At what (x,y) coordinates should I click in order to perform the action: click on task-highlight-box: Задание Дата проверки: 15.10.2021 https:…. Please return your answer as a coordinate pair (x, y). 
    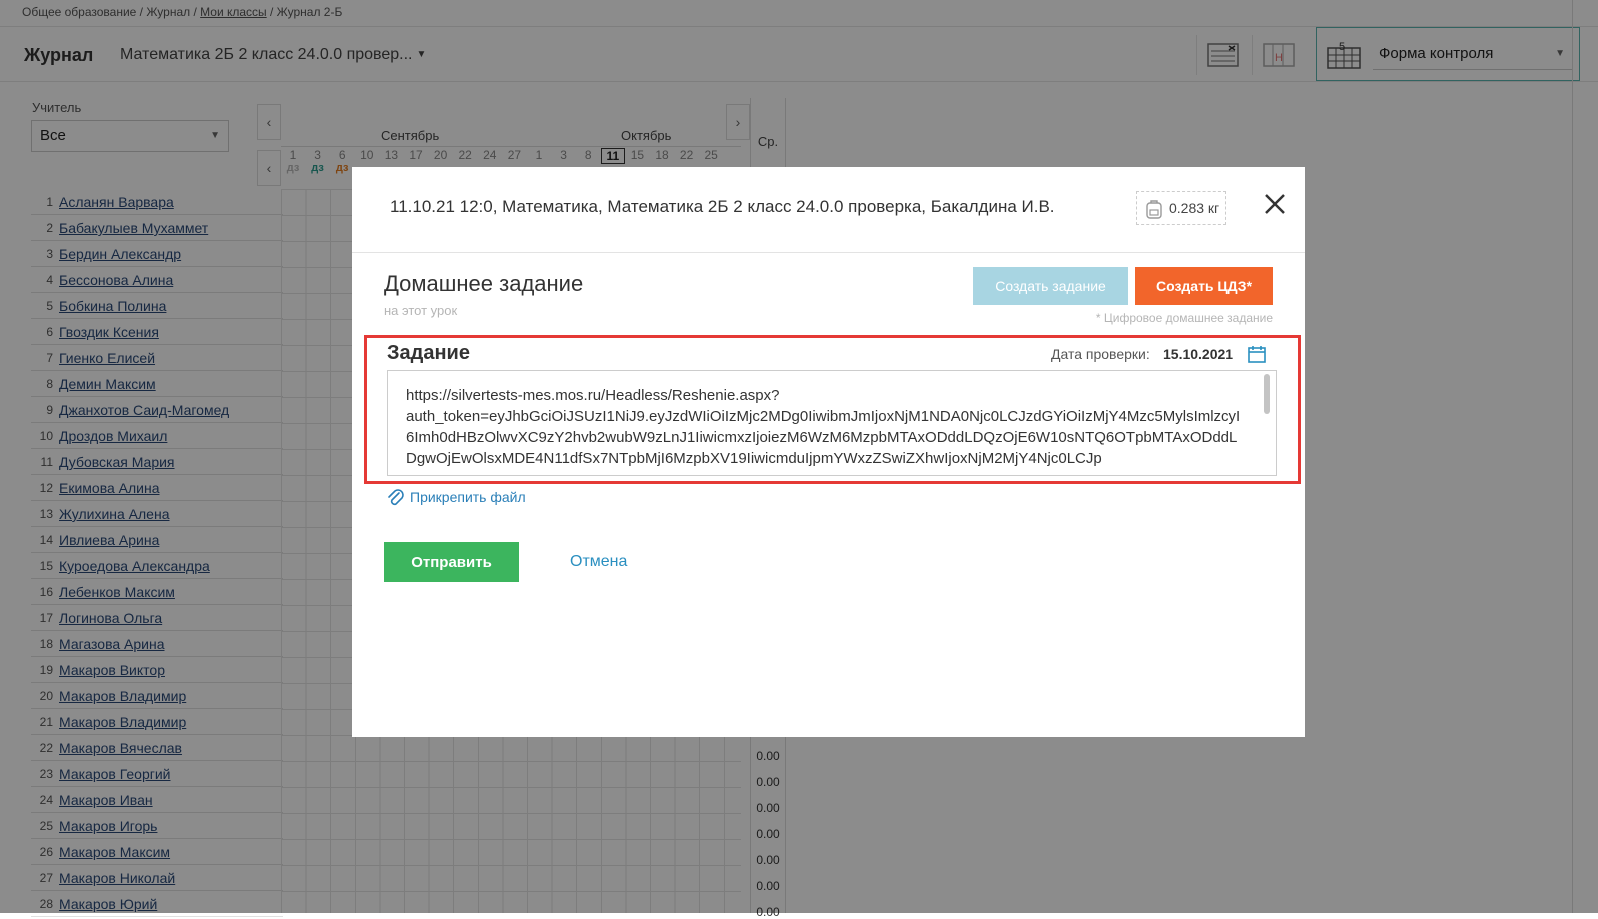
    Looking at the image, I should click on (832, 409).